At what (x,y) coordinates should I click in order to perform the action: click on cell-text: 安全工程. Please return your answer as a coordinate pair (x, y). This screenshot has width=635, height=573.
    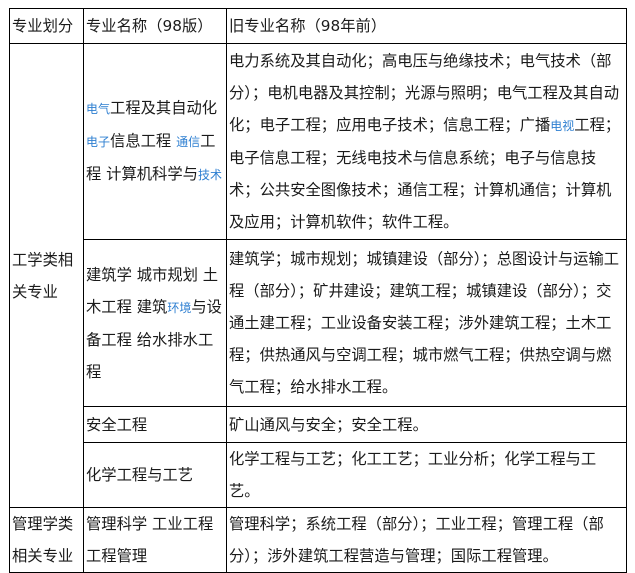
    Looking at the image, I should click on (117, 424).